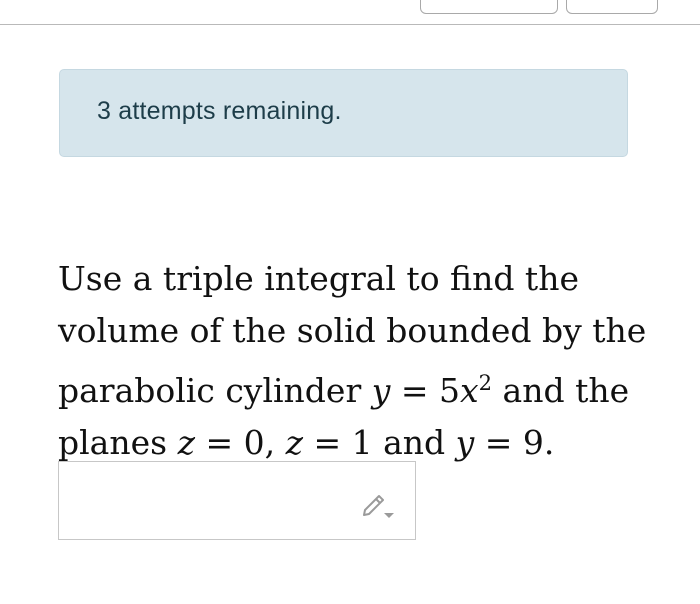 This screenshot has height=604, width=700. I want to click on attempts-remaining-text: 3 attempts remaining., so click(219, 111).